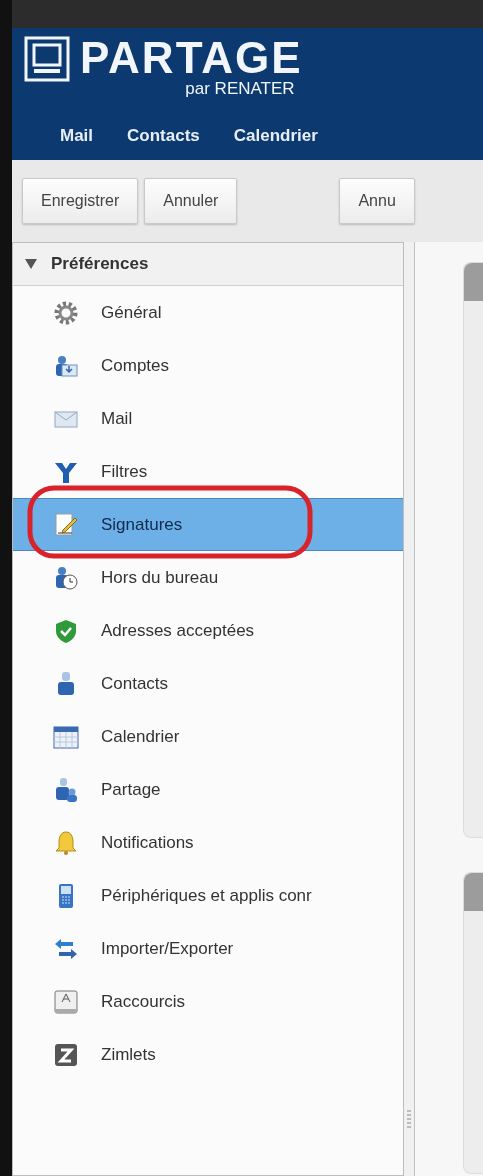 This screenshot has width=483, height=1176. I want to click on gear-icon, so click(66, 312).